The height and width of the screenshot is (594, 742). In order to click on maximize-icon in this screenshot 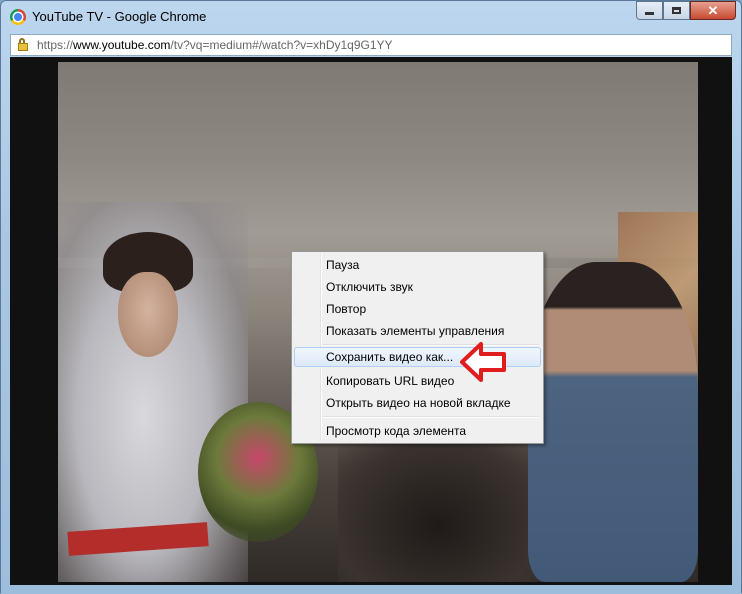, I will do `click(676, 10)`.